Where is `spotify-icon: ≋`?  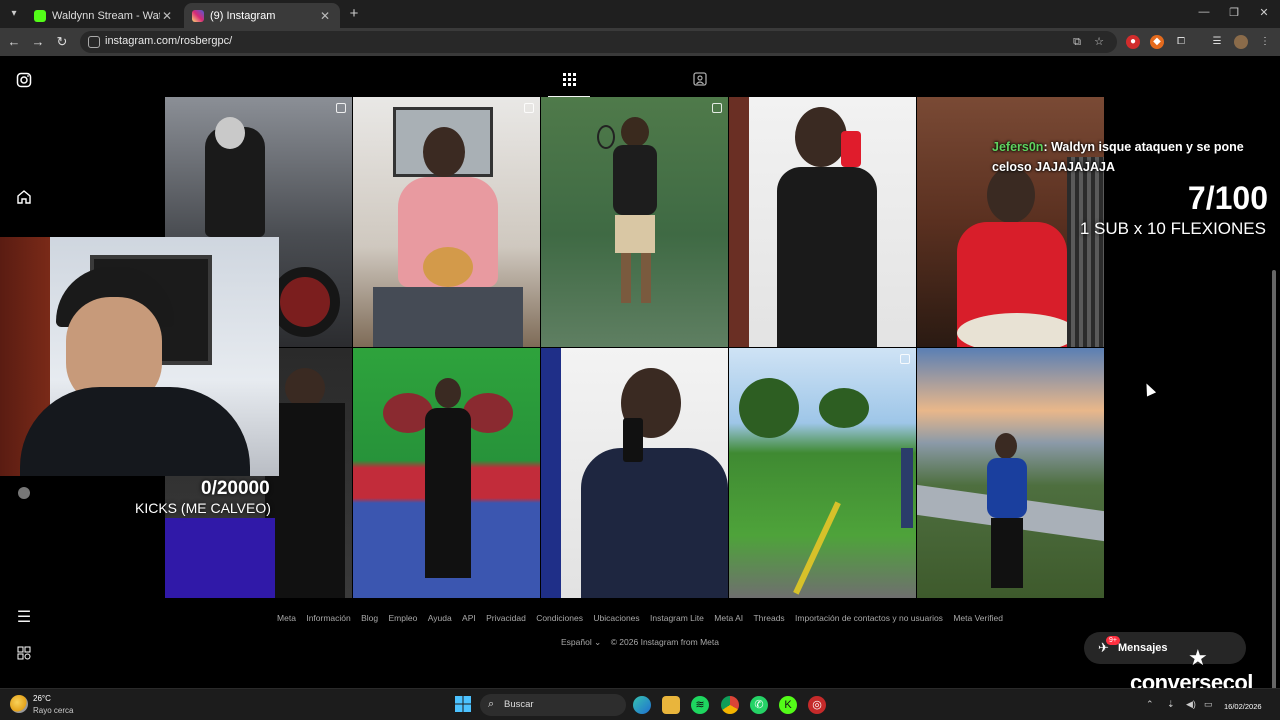 spotify-icon: ≋ is located at coordinates (700, 705).